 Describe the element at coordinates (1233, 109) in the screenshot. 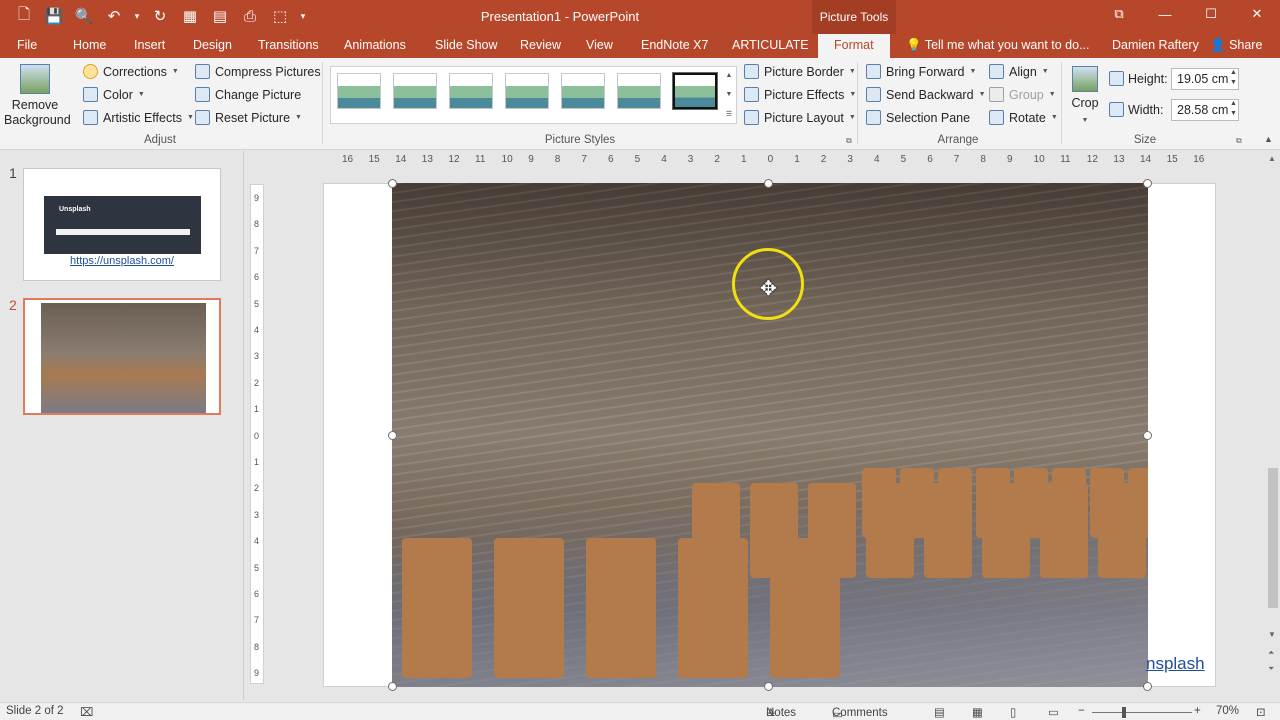

I see `width-spinner: ▲ ▼` at that location.